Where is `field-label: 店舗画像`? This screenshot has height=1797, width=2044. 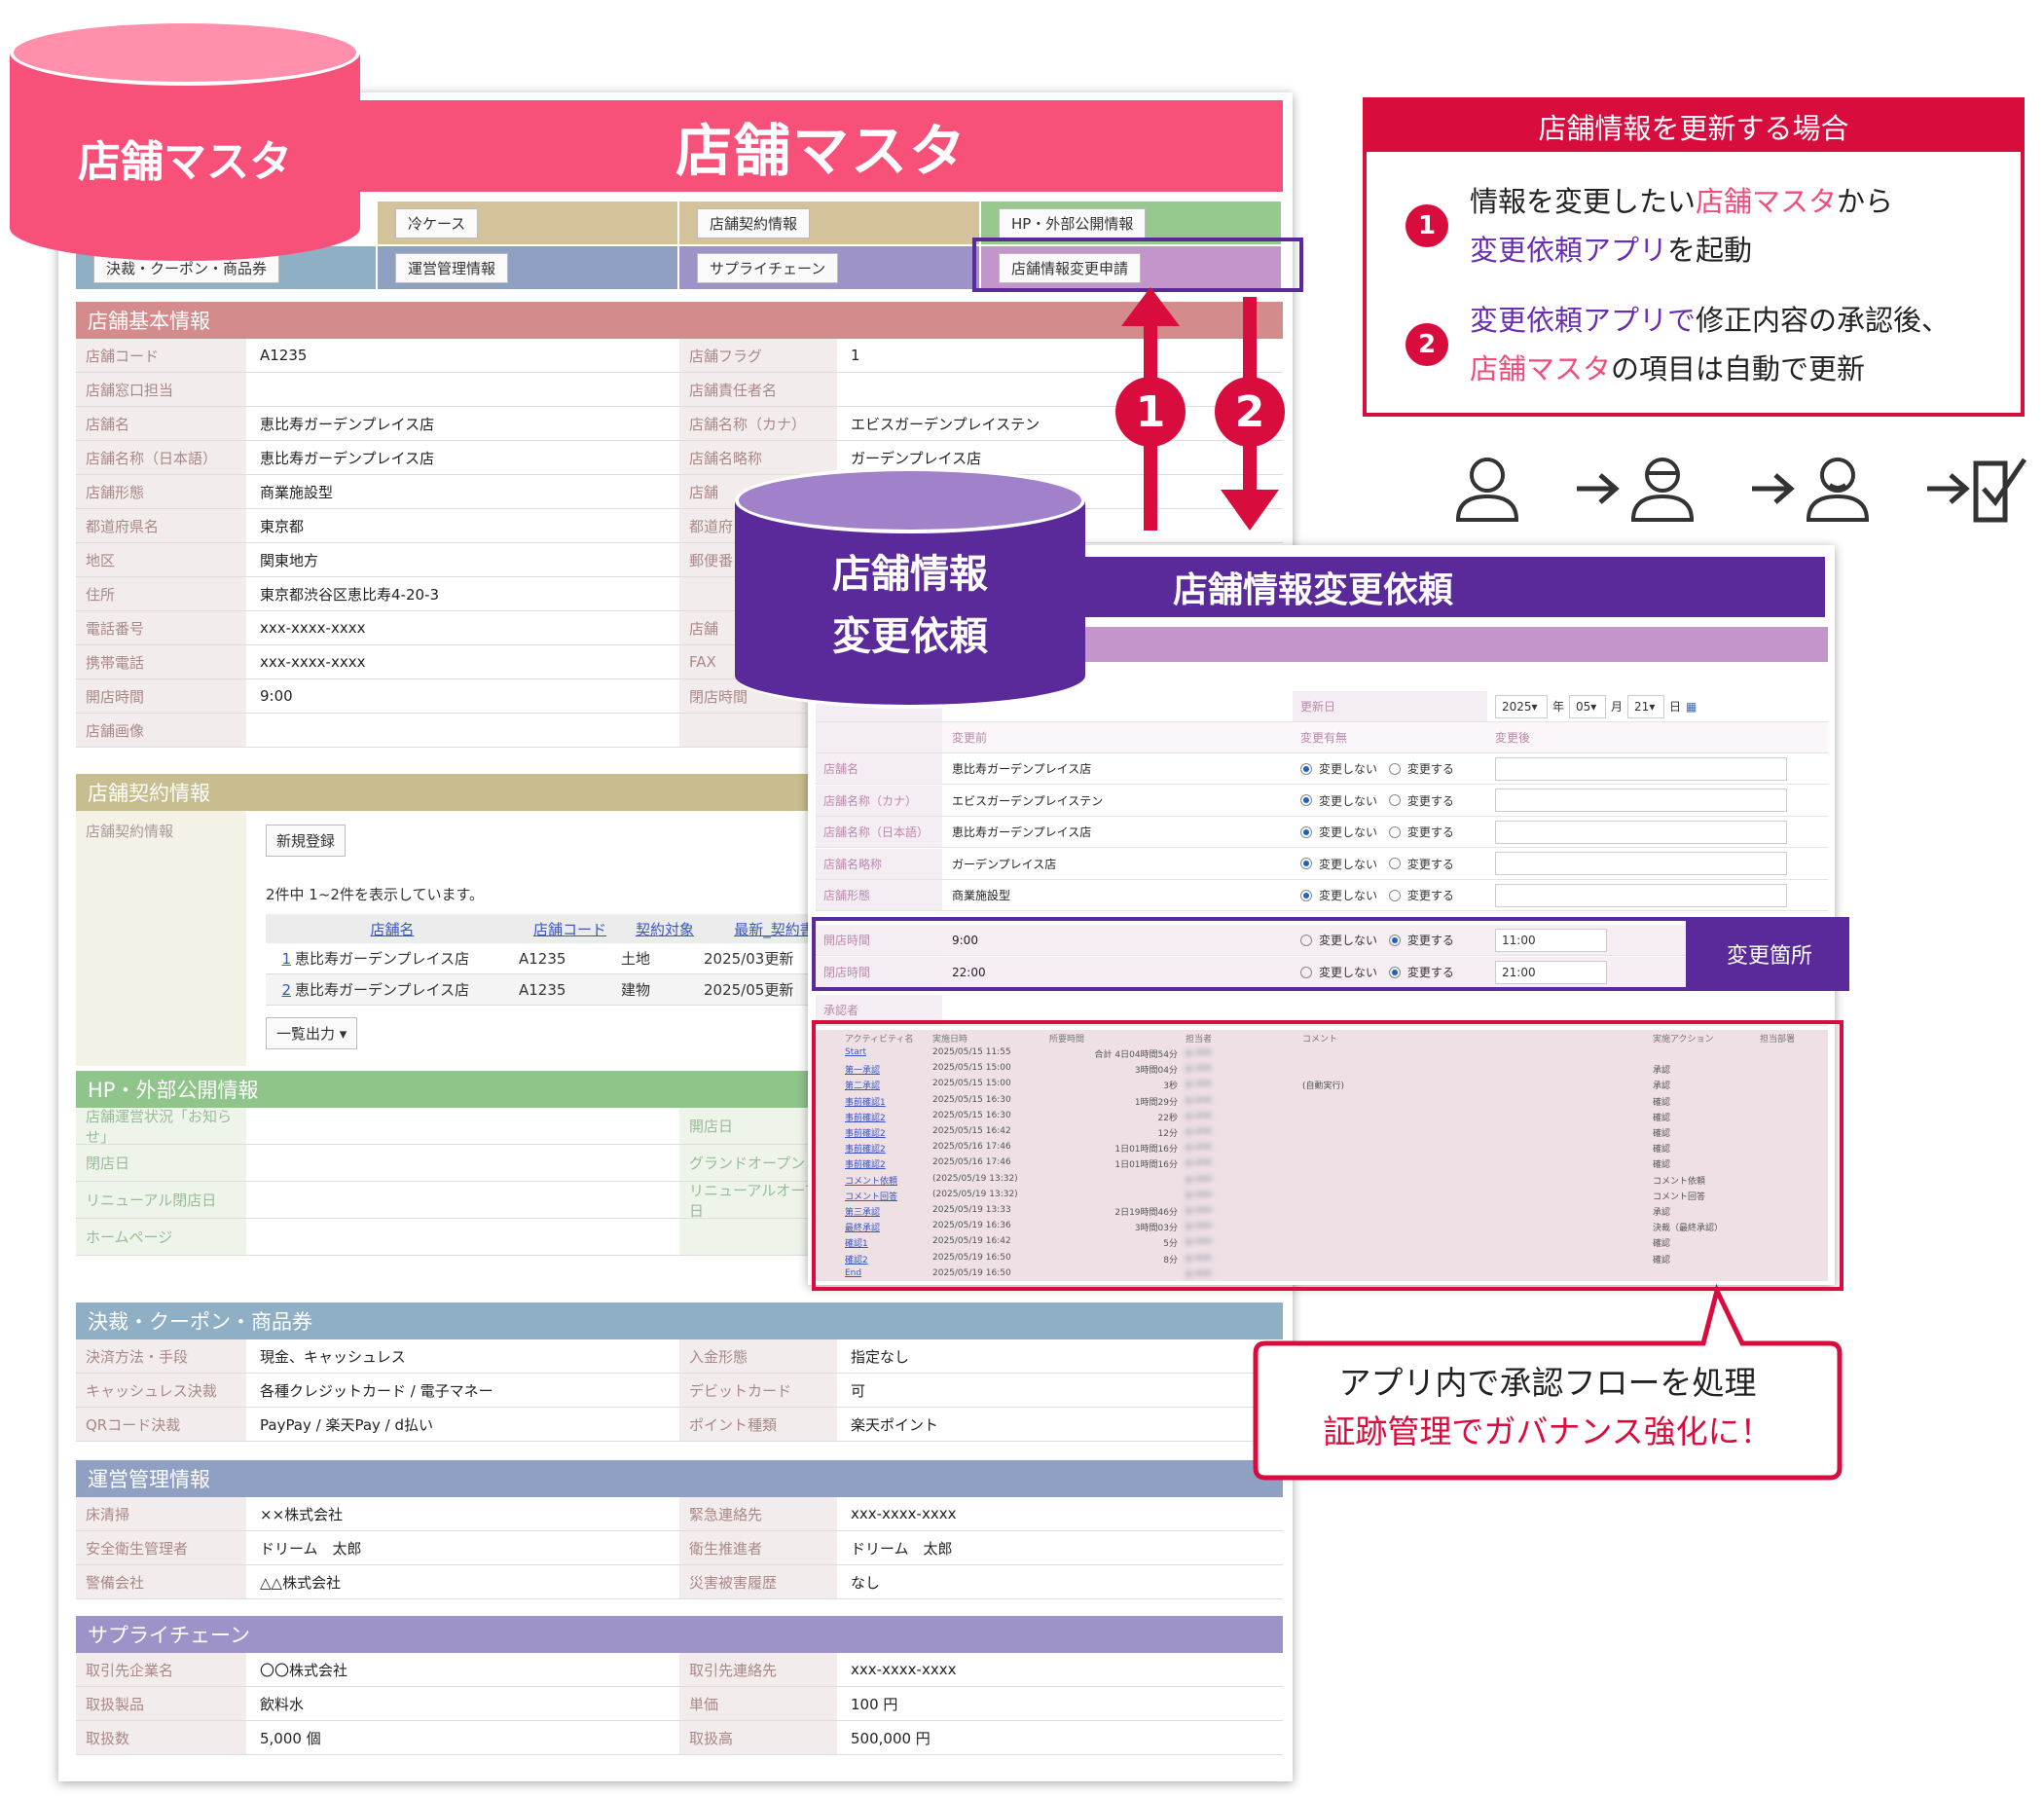 field-label: 店舗画像 is located at coordinates (161, 730).